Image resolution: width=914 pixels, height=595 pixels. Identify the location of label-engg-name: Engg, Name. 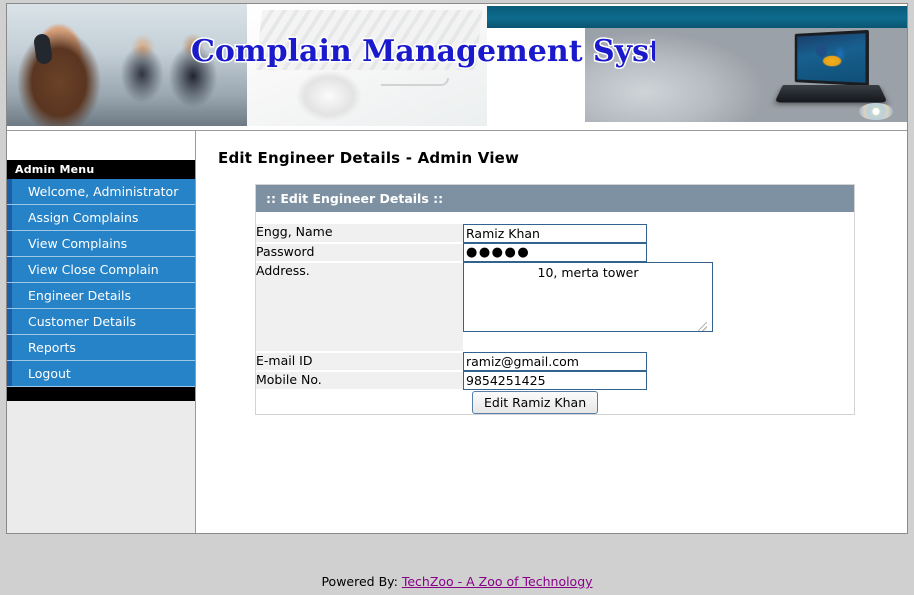
(359, 234).